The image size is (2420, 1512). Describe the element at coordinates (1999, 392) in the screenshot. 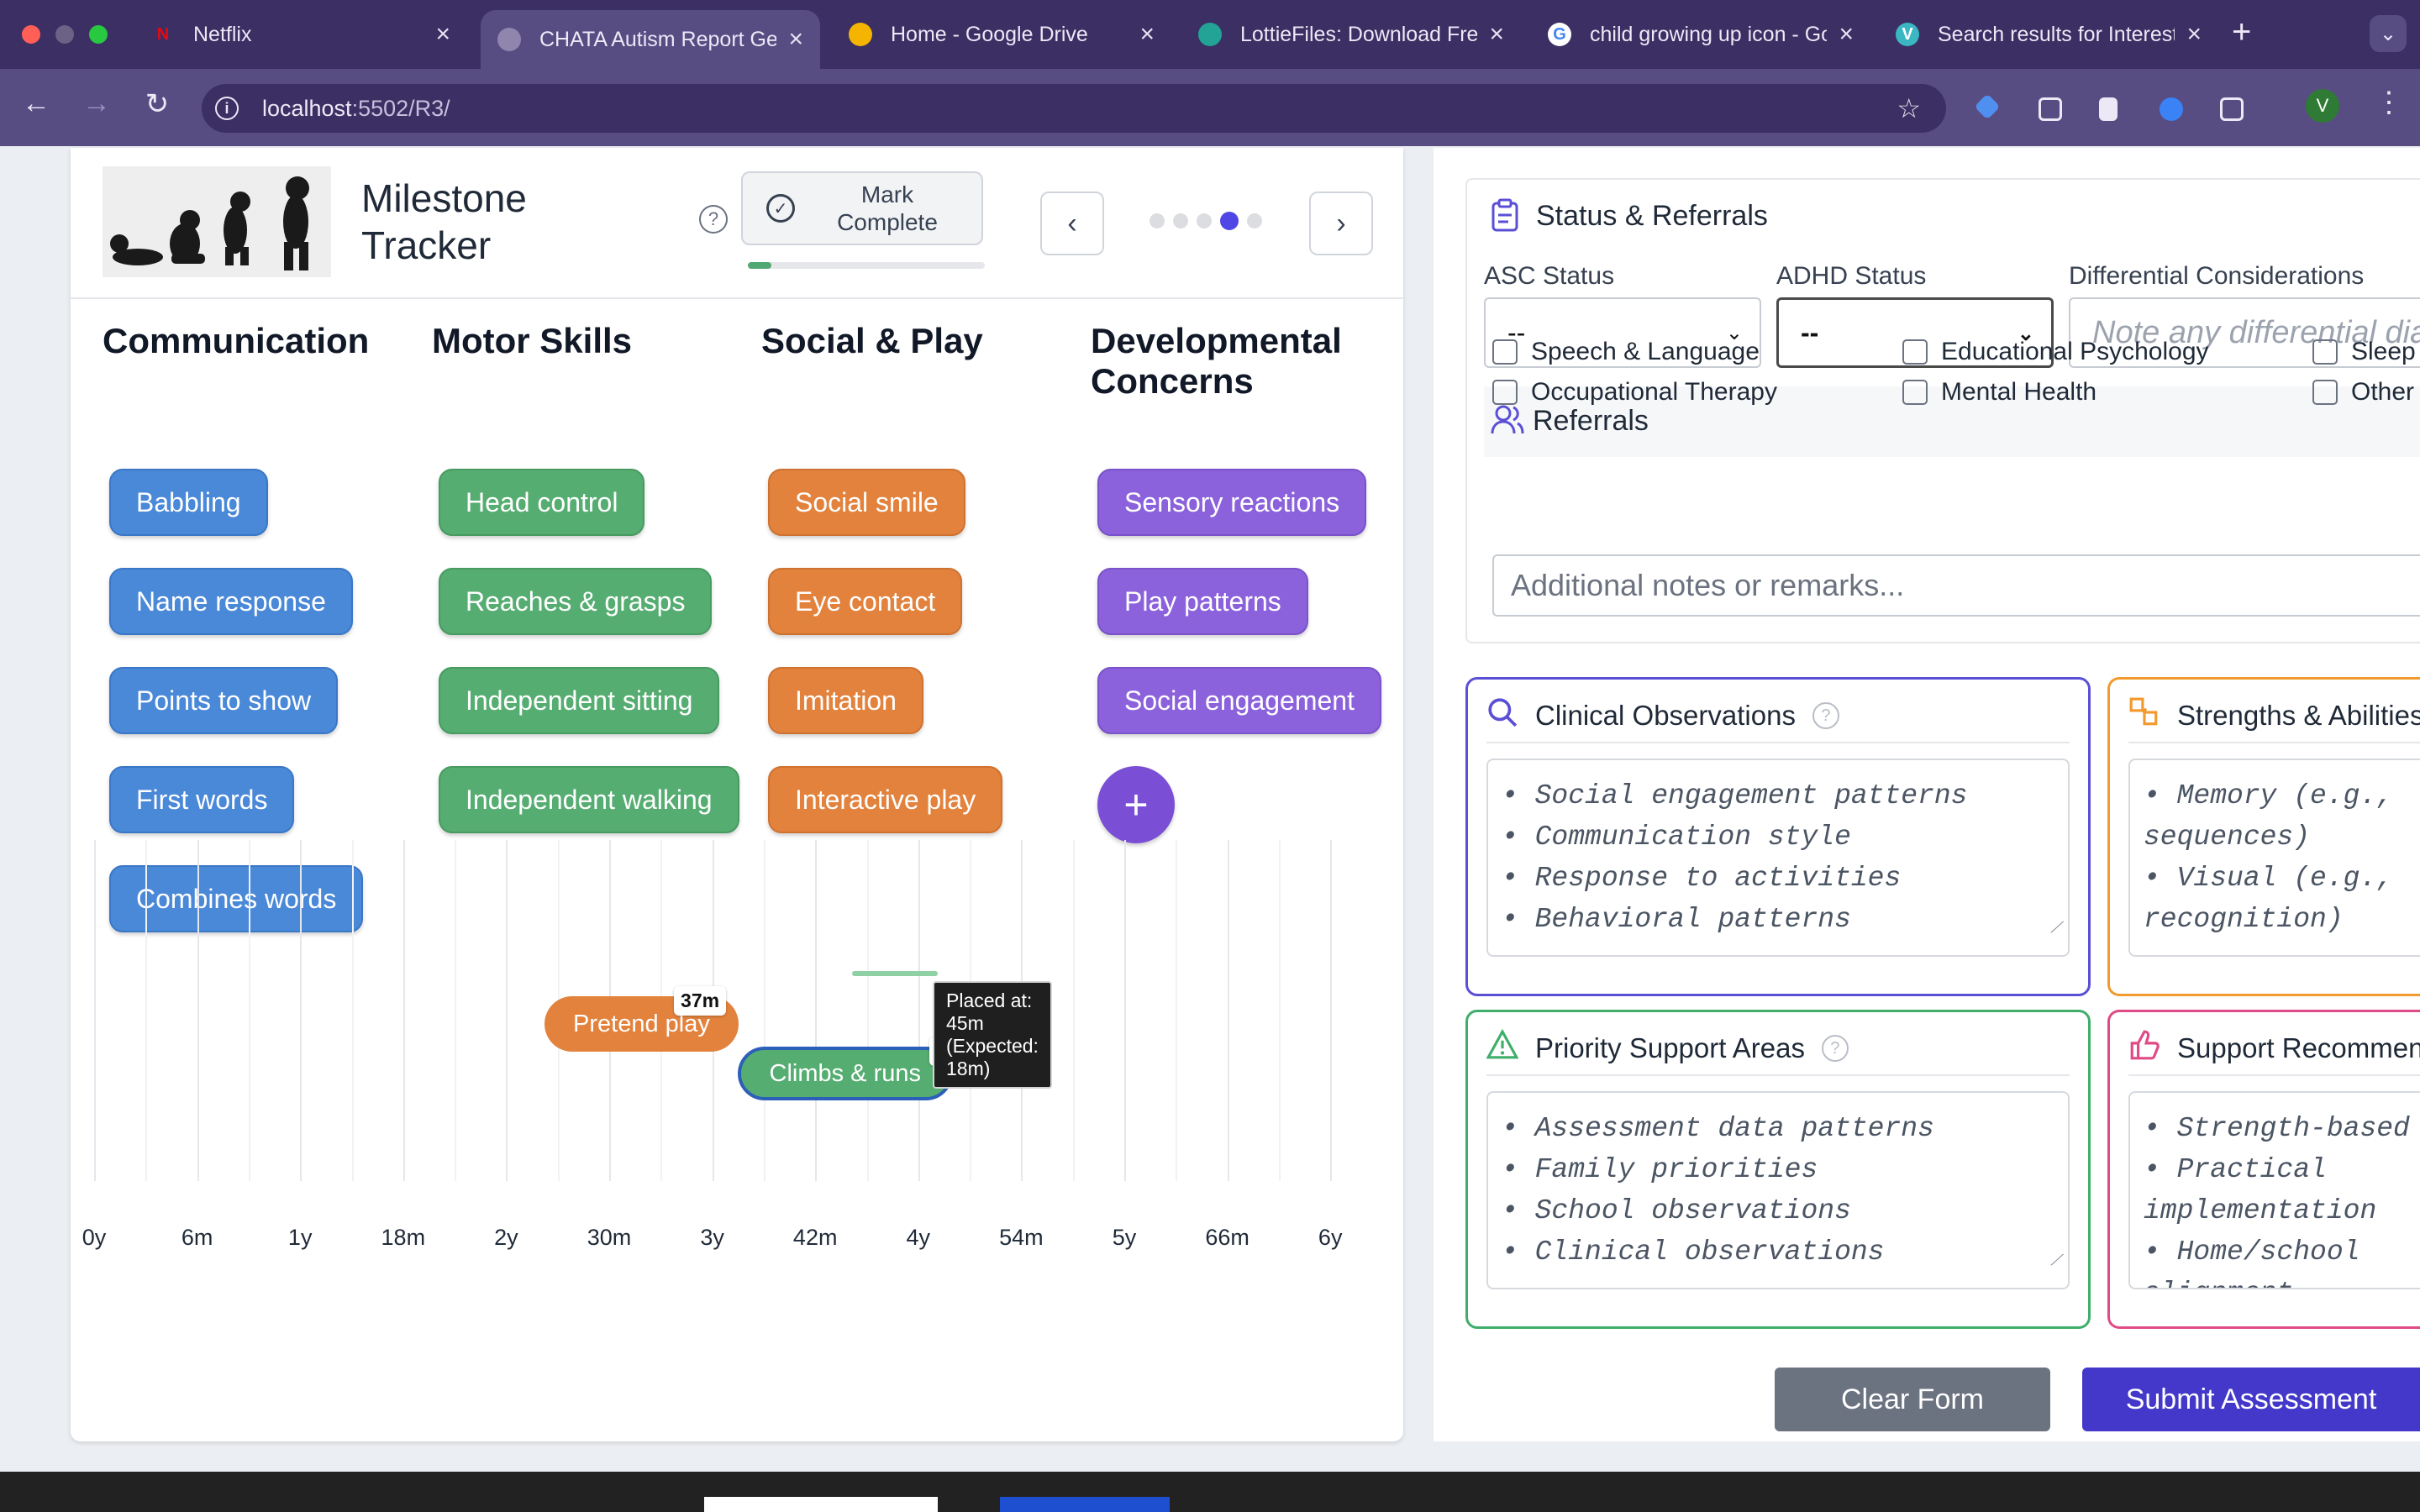

I see `referral-checkbox: Mental Health` at that location.